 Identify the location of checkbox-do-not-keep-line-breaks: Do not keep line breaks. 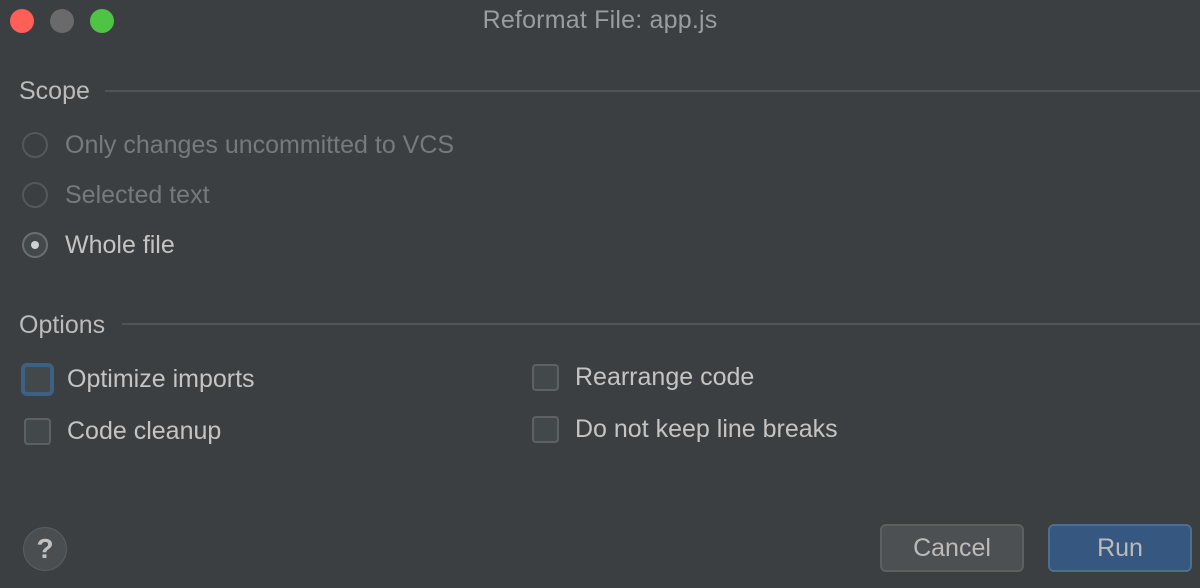
(685, 429).